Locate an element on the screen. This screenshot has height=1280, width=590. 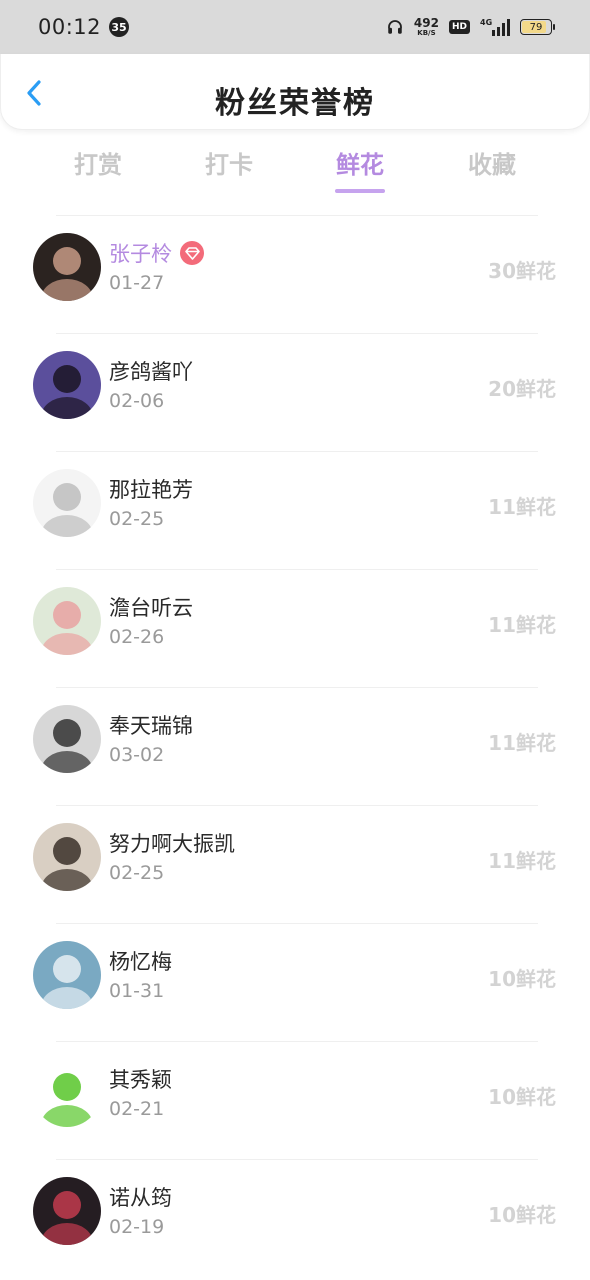
name-line: 诺从筠 is located at coordinates (140, 1197).